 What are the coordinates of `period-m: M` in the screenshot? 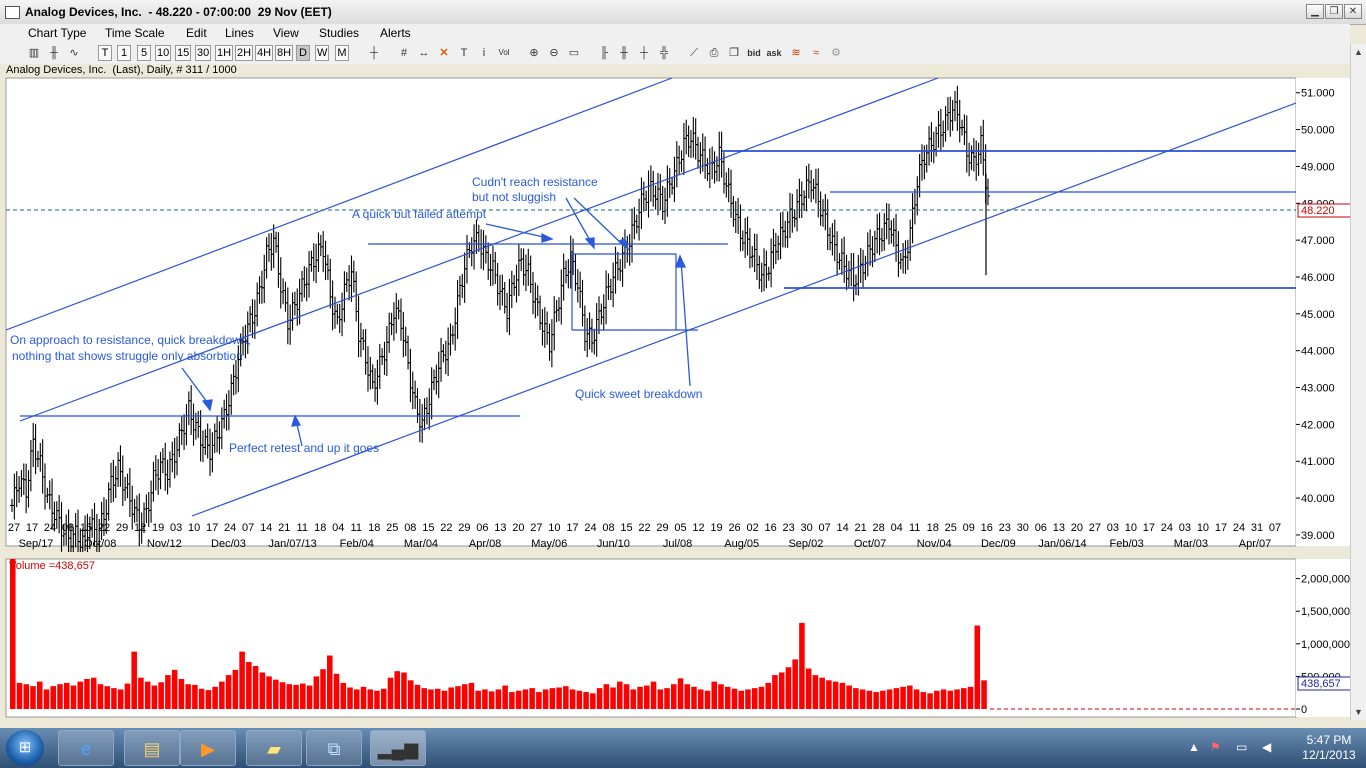 It's located at (342, 53).